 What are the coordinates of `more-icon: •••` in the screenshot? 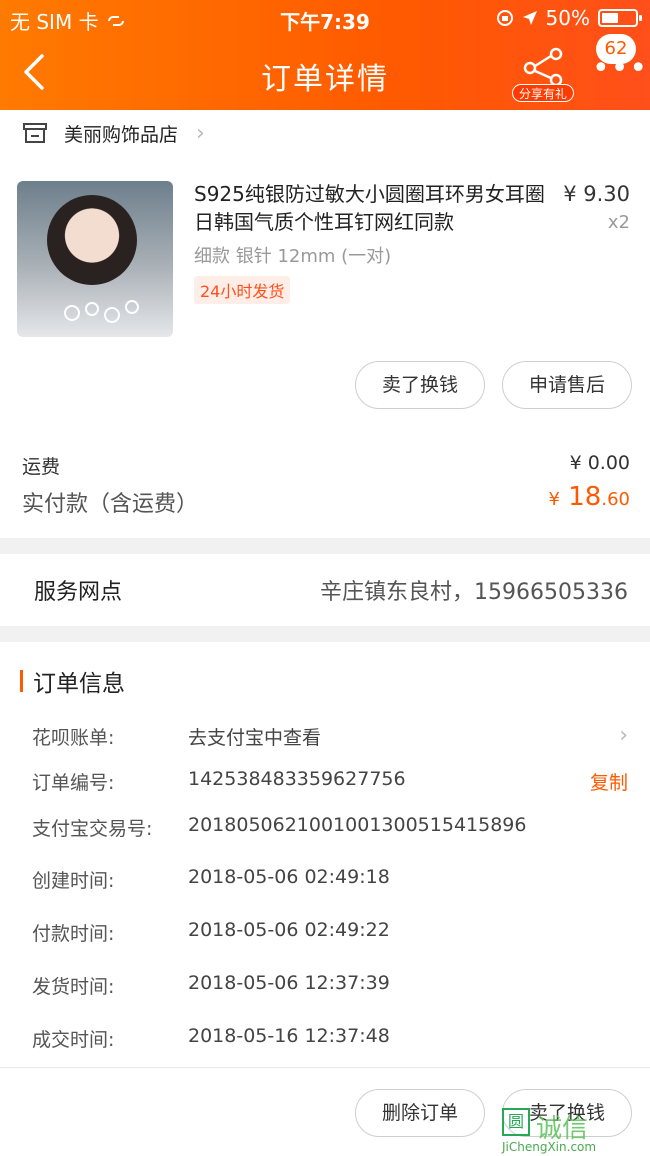 It's located at (620, 69).